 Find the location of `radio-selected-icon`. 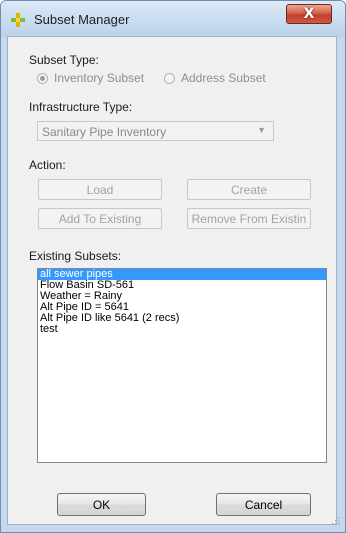

radio-selected-icon is located at coordinates (42, 78).